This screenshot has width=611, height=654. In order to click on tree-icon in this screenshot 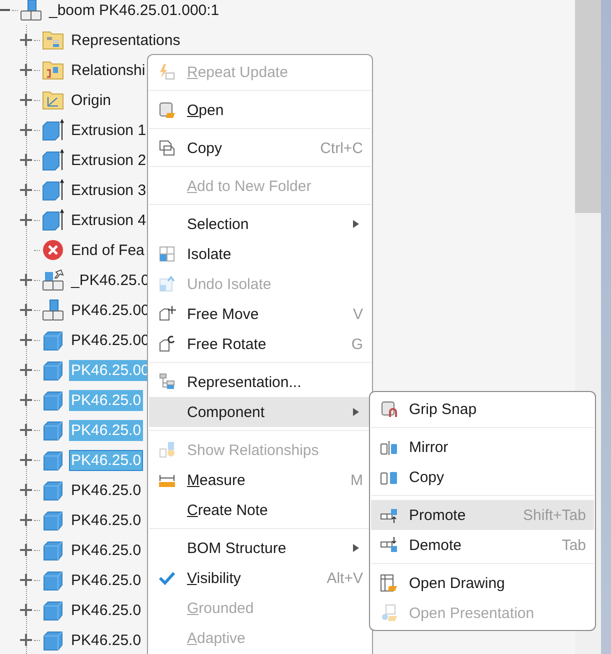, I will do `click(167, 382)`.